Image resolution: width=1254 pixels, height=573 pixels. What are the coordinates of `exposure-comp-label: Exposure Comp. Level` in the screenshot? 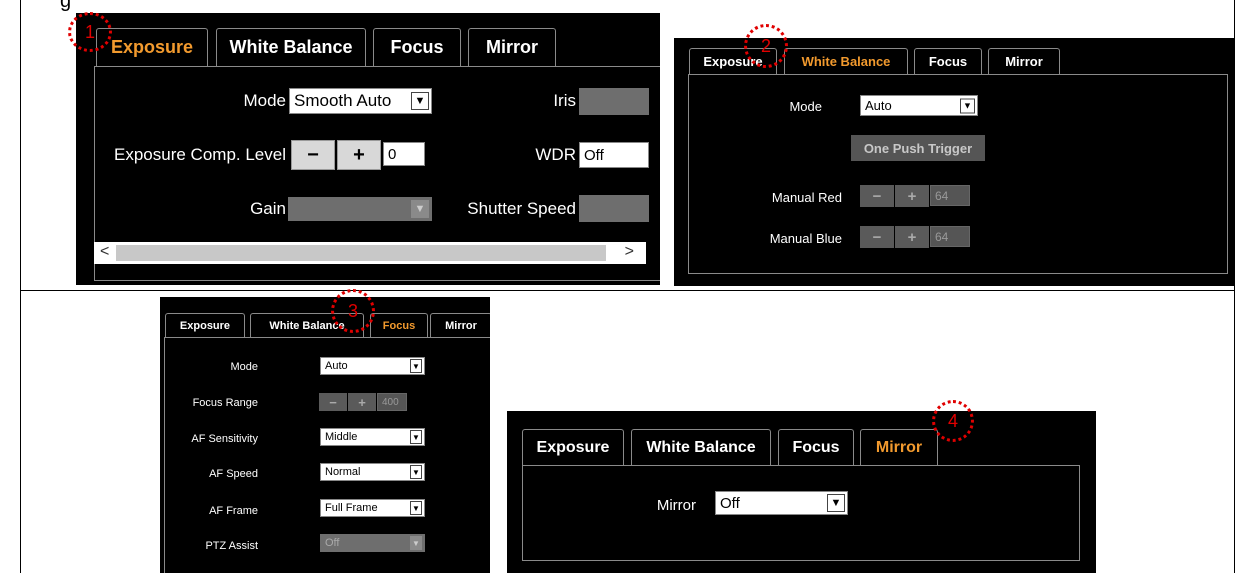 It's located at (200, 154).